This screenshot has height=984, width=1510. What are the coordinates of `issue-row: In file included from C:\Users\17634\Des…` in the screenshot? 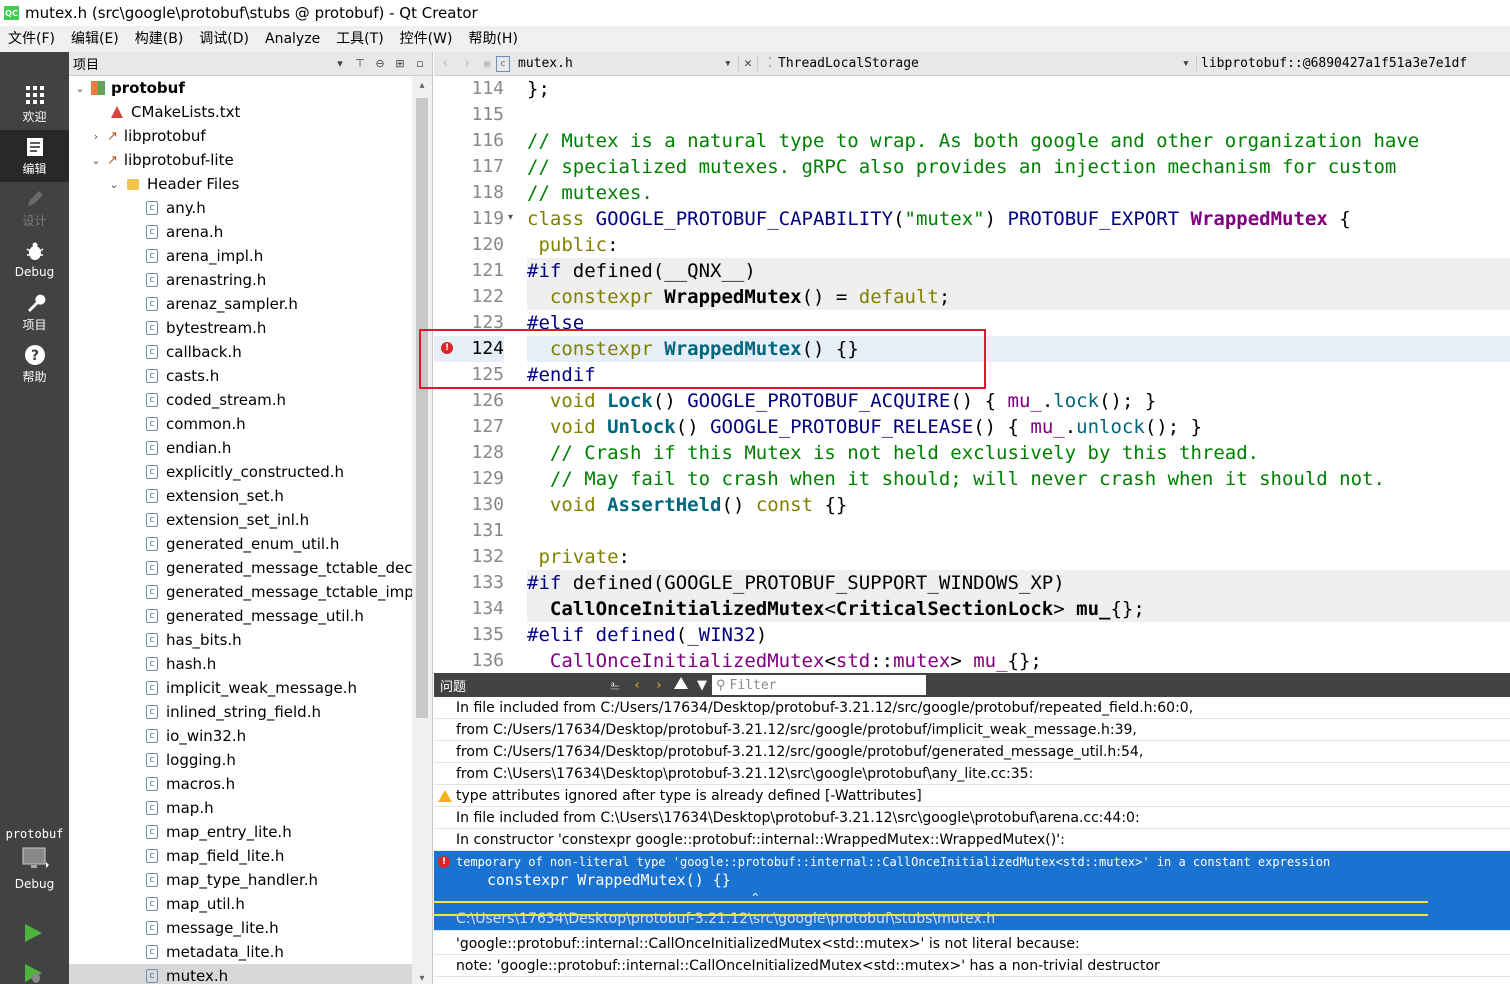 It's located at (972, 818).